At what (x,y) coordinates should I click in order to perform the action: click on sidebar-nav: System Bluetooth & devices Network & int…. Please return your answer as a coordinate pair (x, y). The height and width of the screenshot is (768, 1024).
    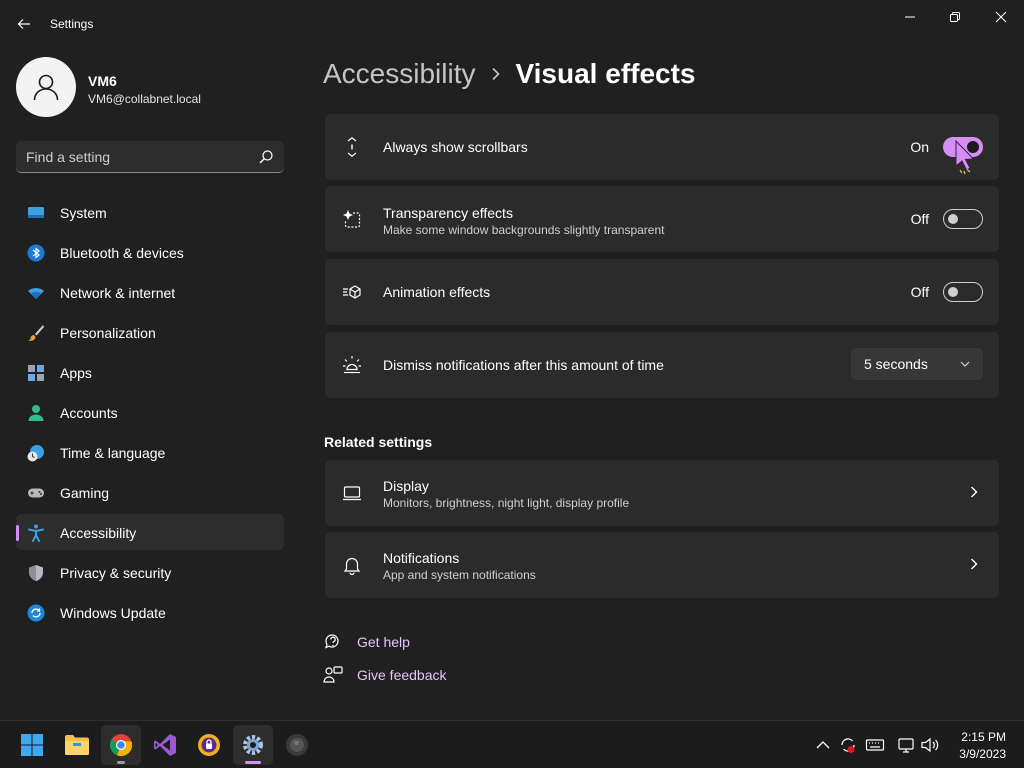
    Looking at the image, I should click on (150, 414).